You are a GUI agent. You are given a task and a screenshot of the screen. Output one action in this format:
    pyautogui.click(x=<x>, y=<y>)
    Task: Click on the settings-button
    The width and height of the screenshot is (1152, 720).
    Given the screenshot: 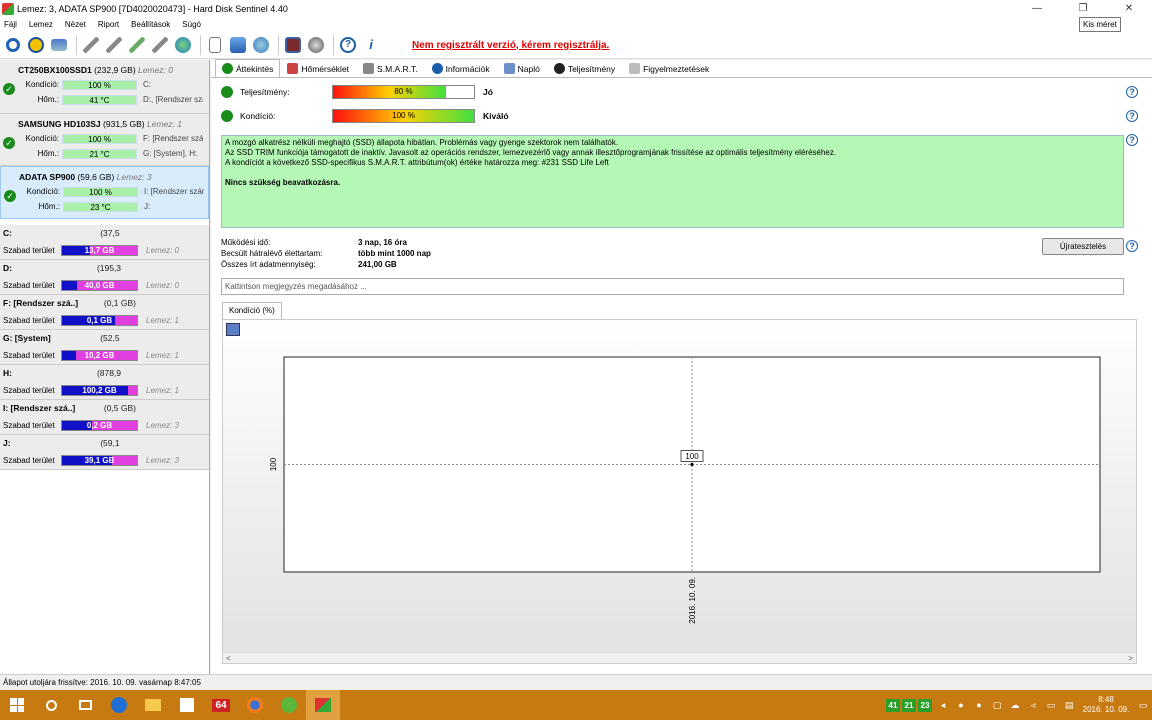 What is the action you would take?
    pyautogui.click(x=316, y=45)
    